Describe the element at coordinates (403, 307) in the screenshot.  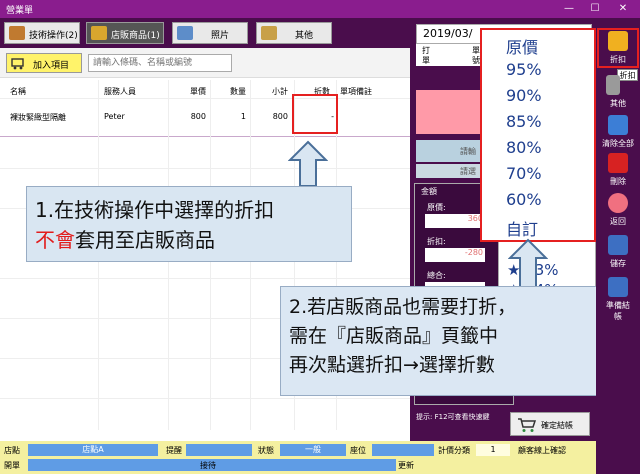
I see `callout-2-line-1: 2.若店販商品也需要打折，` at that location.